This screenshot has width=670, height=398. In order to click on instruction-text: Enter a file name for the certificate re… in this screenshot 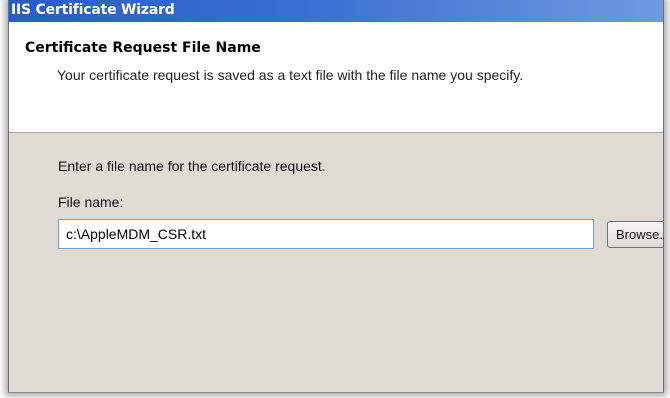, I will do `click(192, 166)`.